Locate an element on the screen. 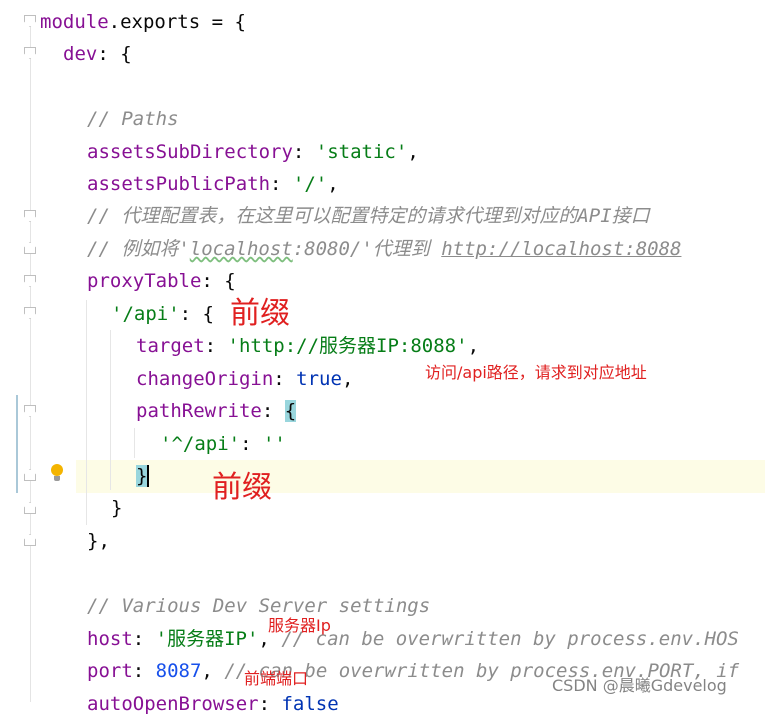 Image resolution: width=765 pixels, height=720 pixels. annotation-api-path: 访问/api路径，请求到对应地址 is located at coordinates (536, 372).